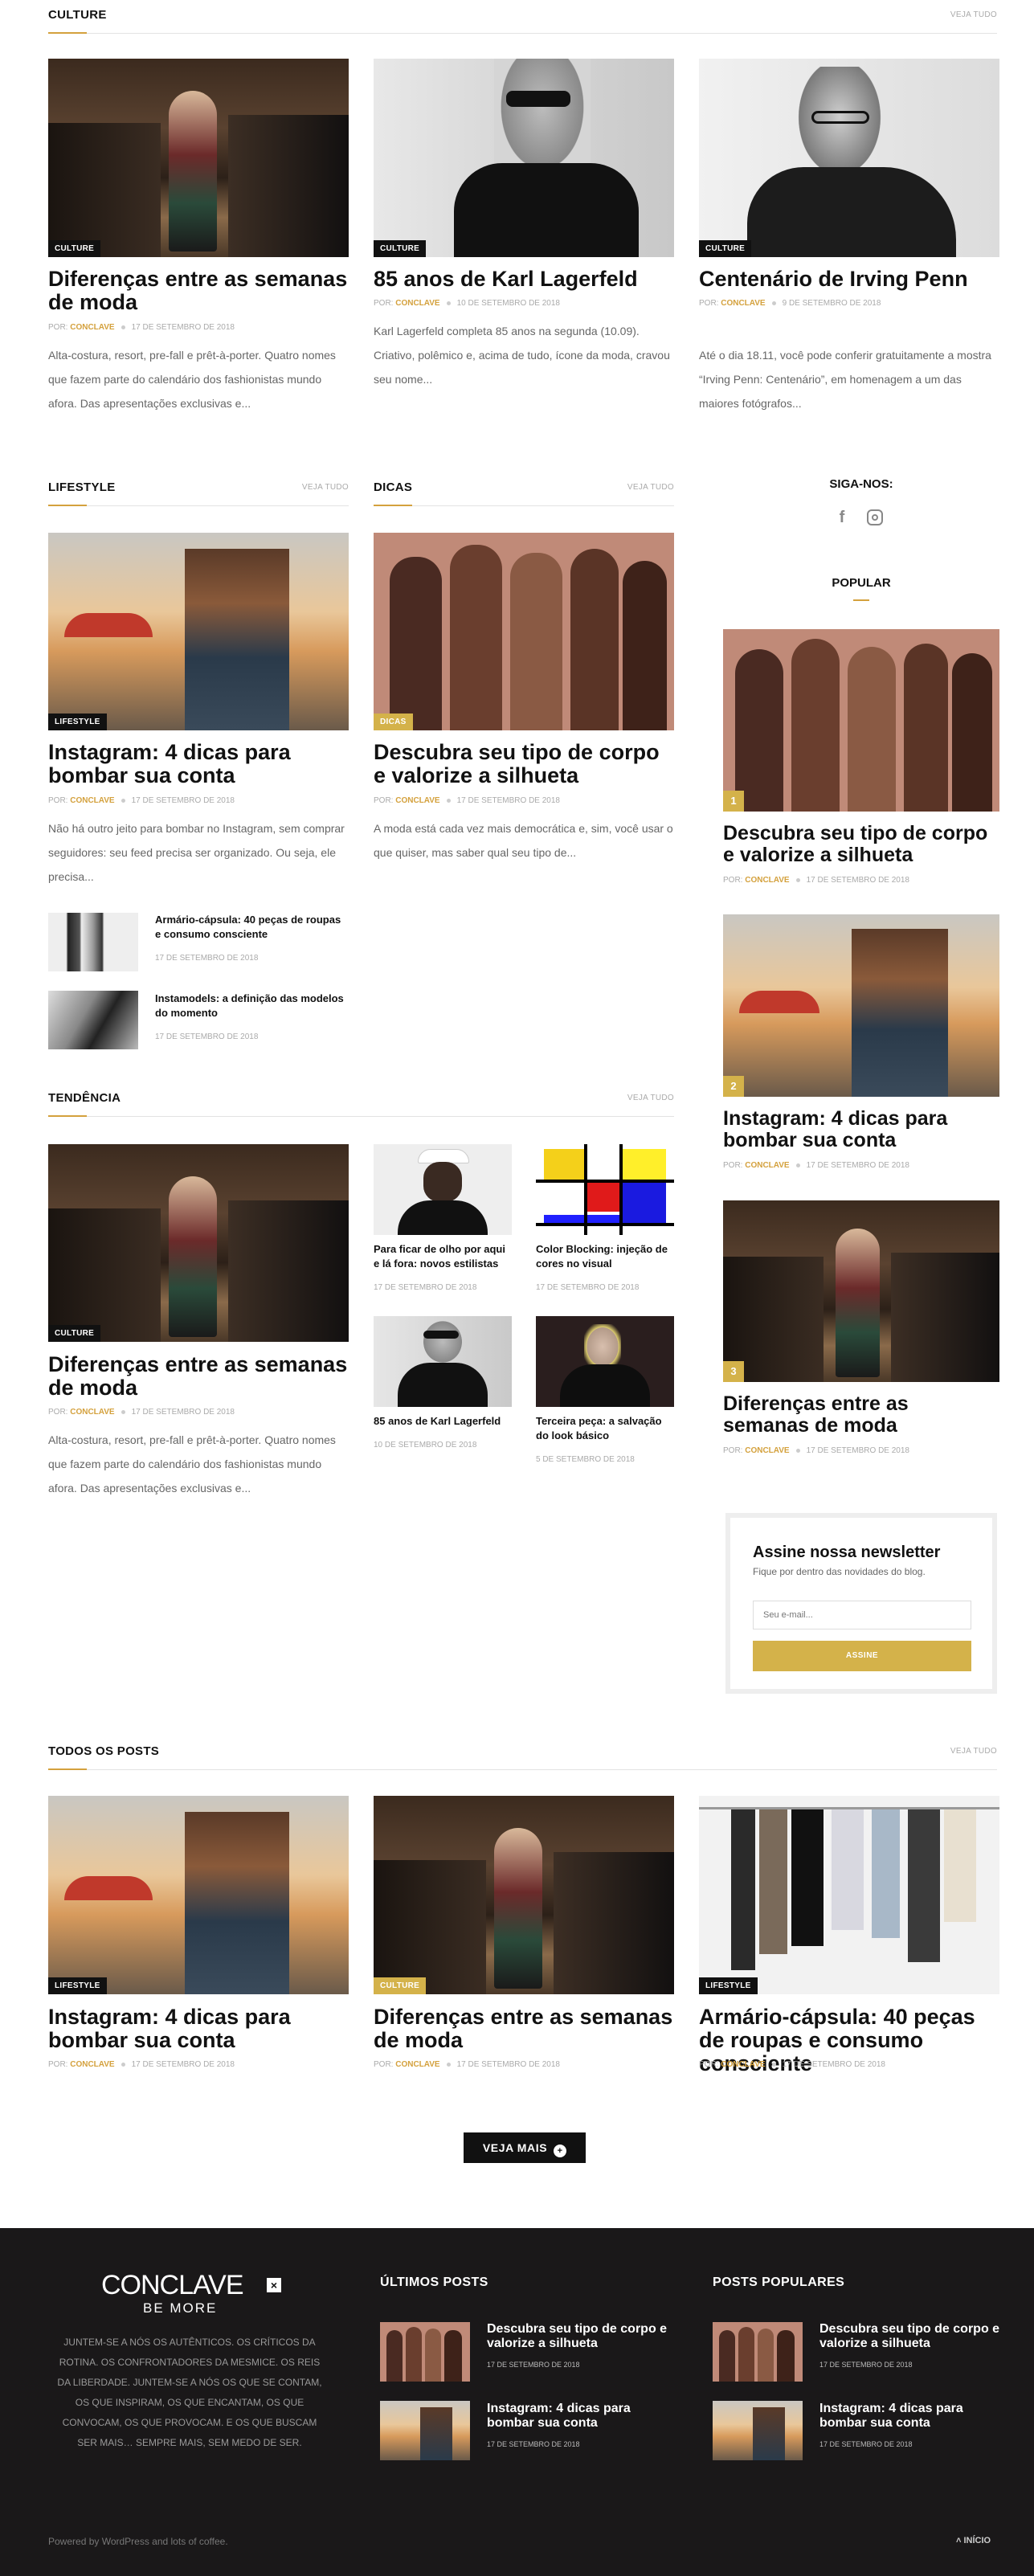  Describe the element at coordinates (585, 1459) in the screenshot. I see `small-post-date: 5 DE SETEMBRO DE 2018` at that location.